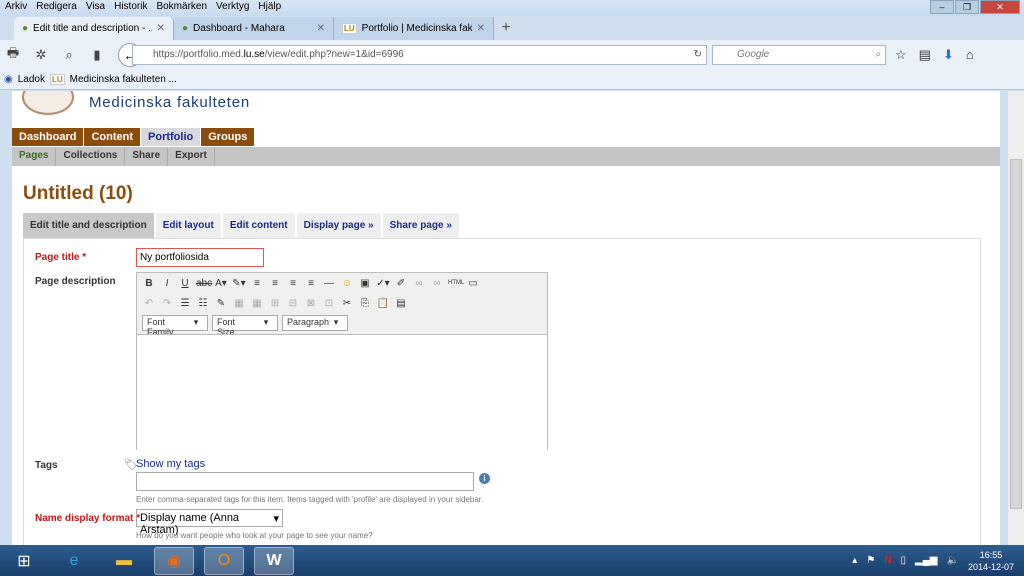 The height and width of the screenshot is (576, 1024). Describe the element at coordinates (887, 560) in the screenshot. I see `n-icon: N` at that location.